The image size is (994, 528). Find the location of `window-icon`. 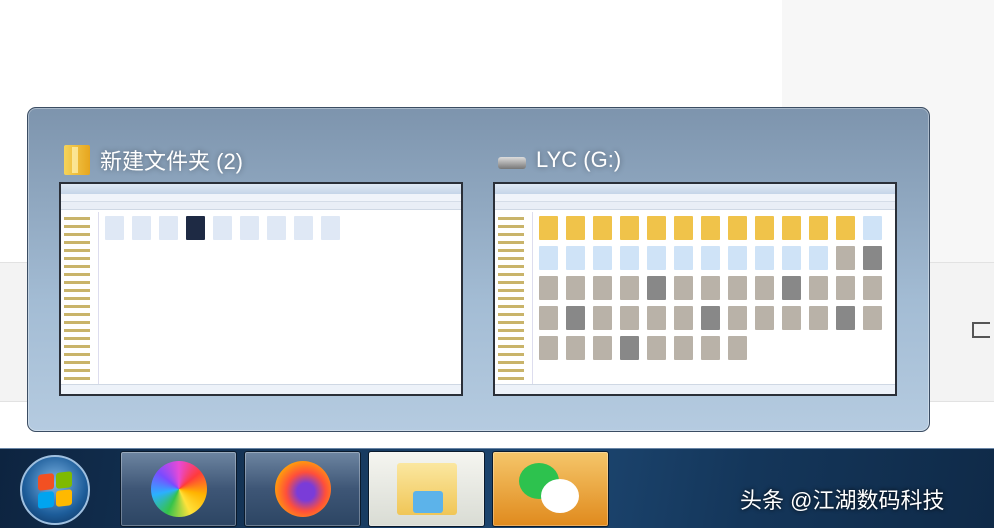

window-icon is located at coordinates (981, 330).